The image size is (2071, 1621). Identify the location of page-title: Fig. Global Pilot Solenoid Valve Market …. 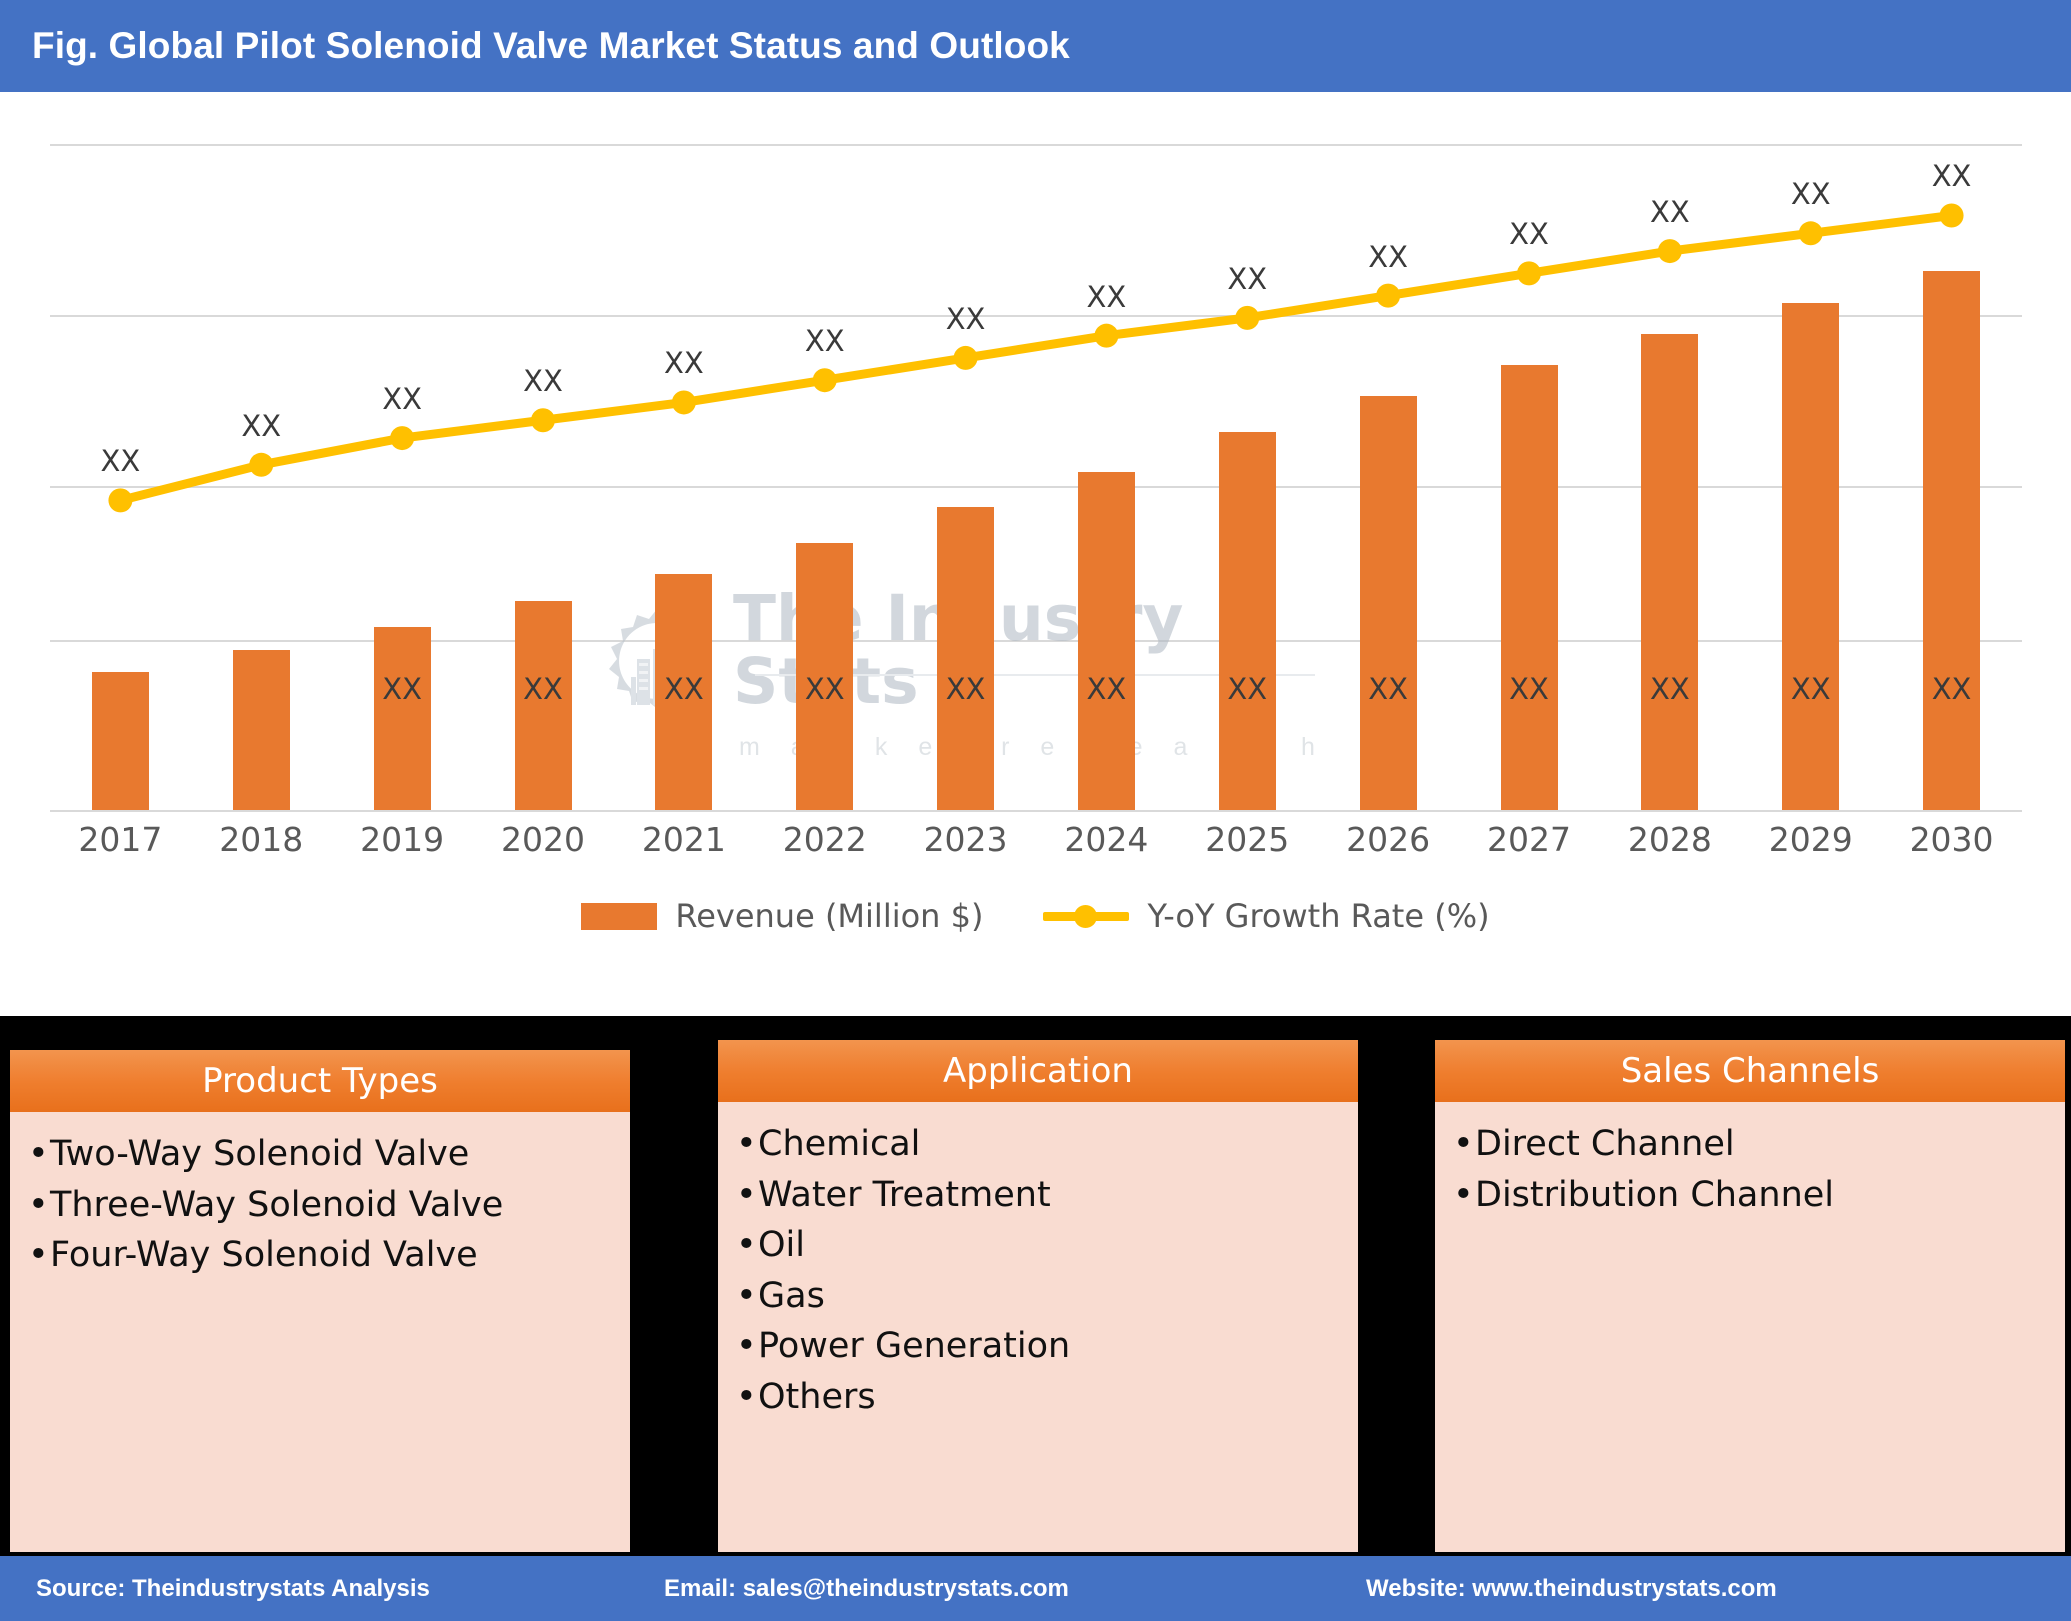
(551, 45).